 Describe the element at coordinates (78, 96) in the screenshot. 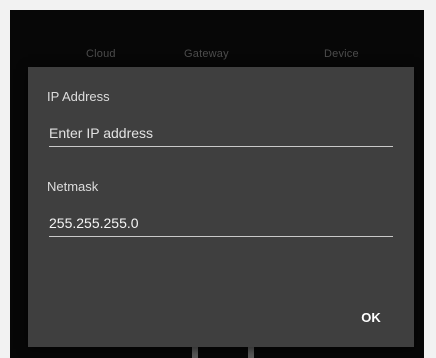

I see `ip-address-label: IP Address` at that location.